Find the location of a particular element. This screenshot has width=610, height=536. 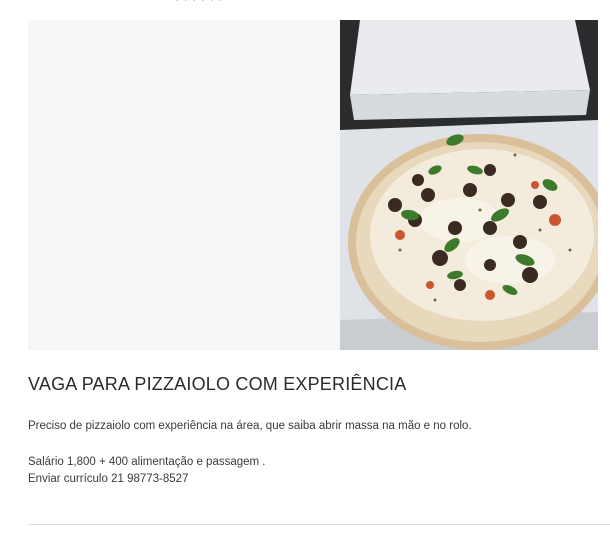

post-title: VAGA PARA PIZZAIOLO COM EXPERIÊNCIA is located at coordinates (217, 384).